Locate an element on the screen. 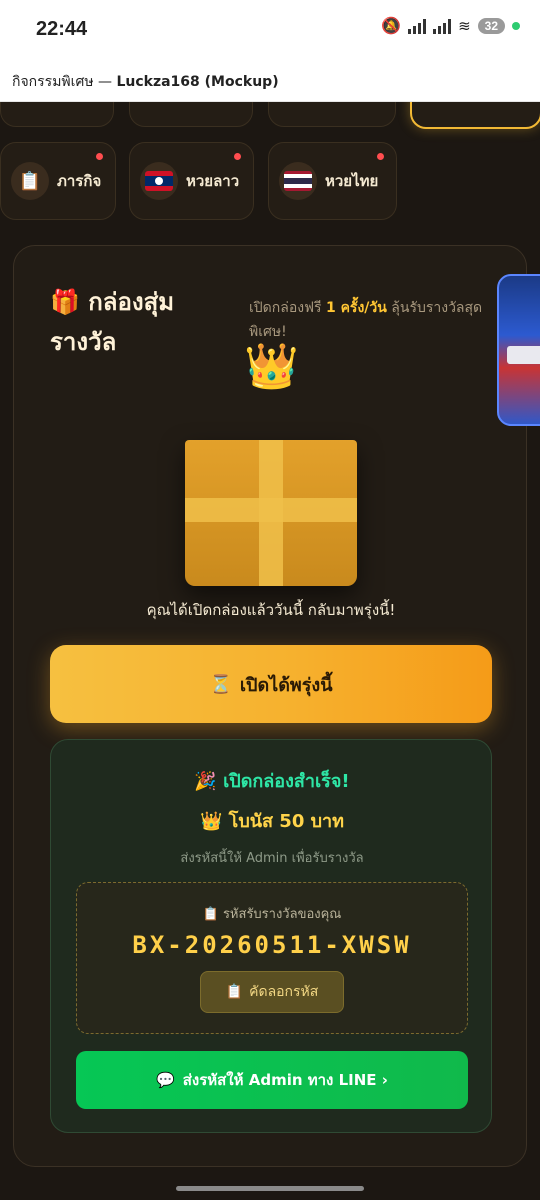  open-tomorrow-button: ⏳ เปิดได้พรุ่งนี้ is located at coordinates (271, 684).